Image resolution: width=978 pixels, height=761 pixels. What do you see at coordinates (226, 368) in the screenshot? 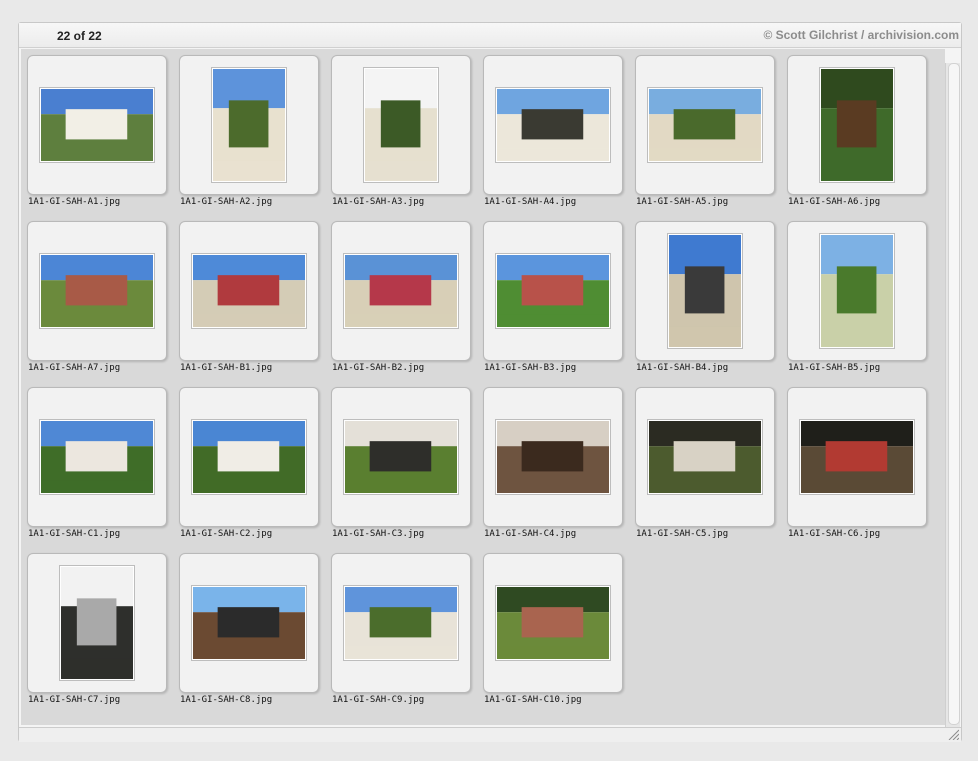
I see `thumbnail-filename: 1A1-GI-SAH-B1.jpg` at bounding box center [226, 368].